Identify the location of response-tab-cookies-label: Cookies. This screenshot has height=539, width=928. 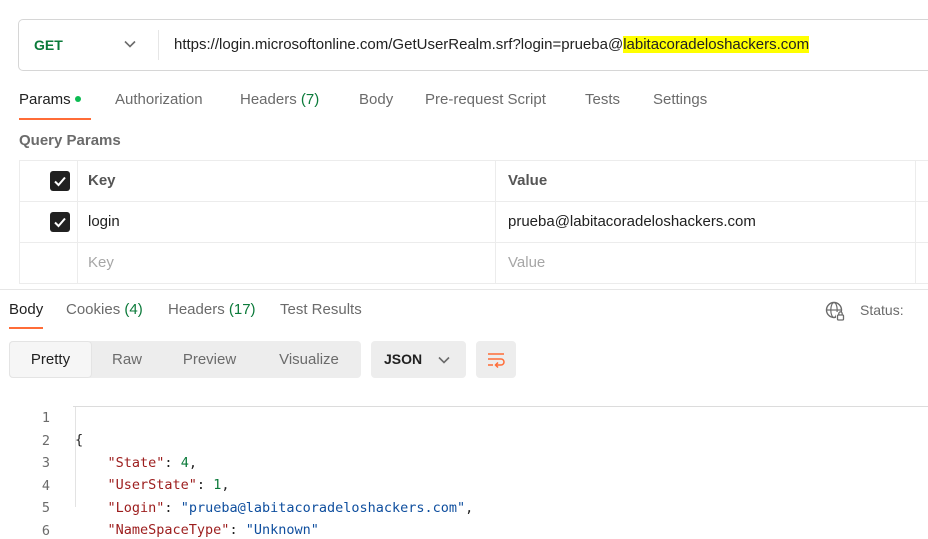
(93, 309).